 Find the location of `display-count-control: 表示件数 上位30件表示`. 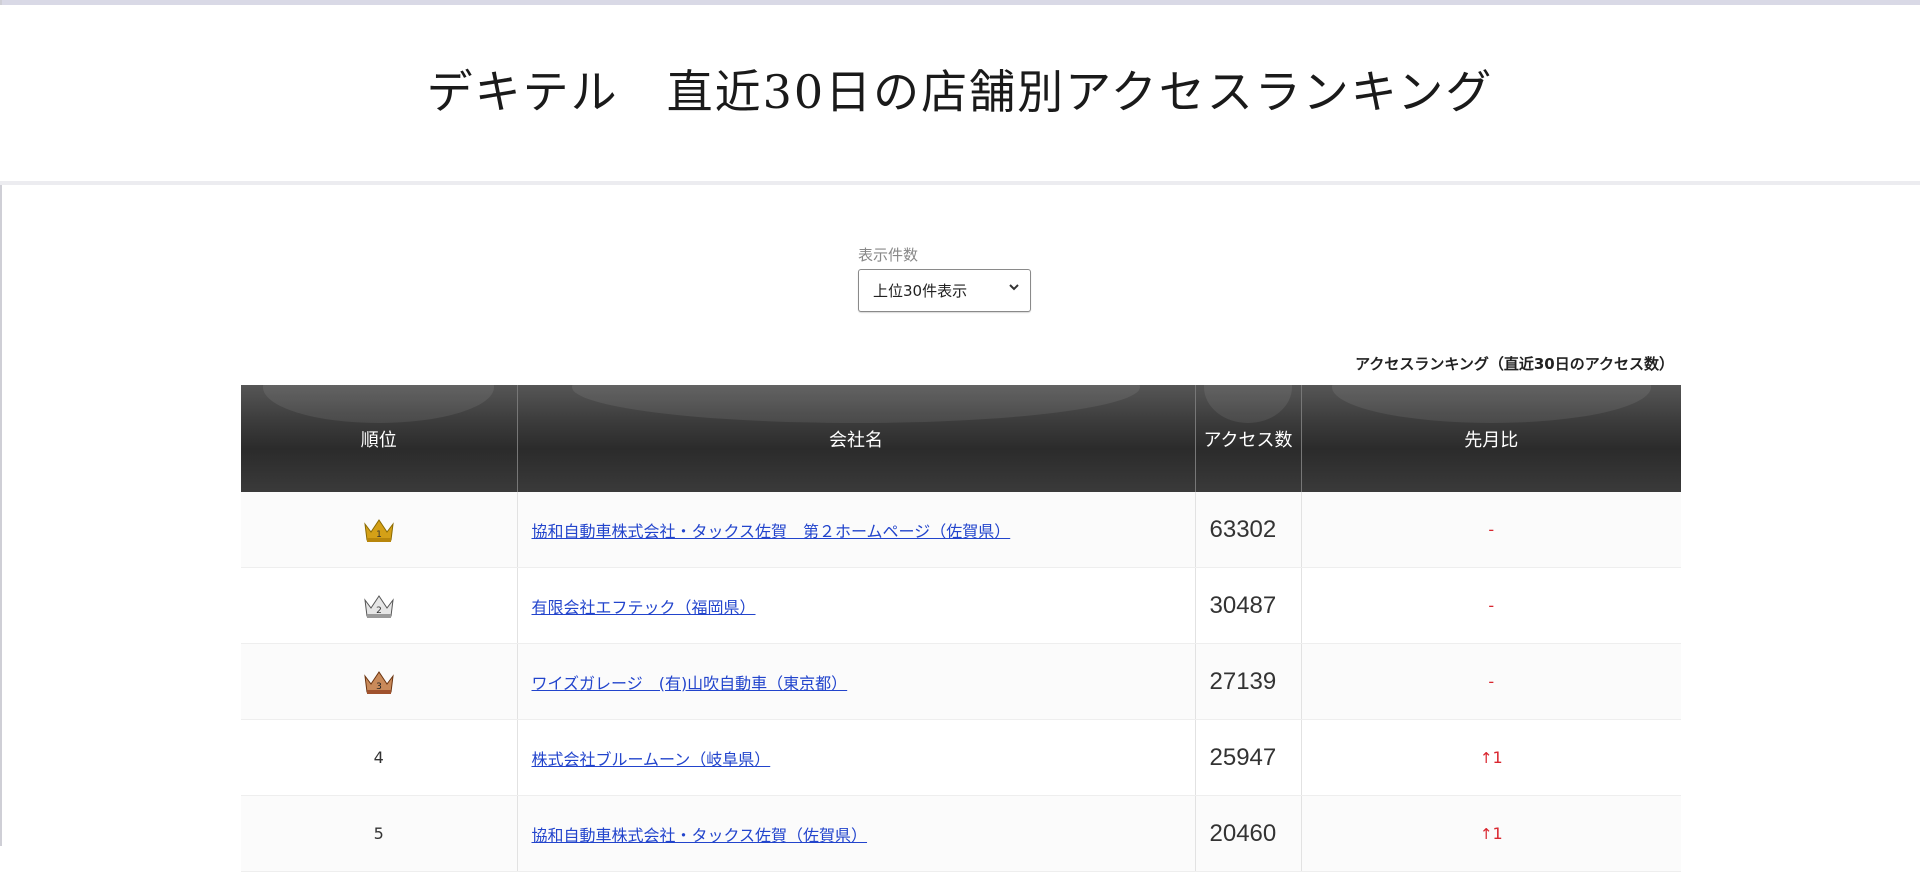

display-count-control: 表示件数 上位30件表示 is located at coordinates (945, 278).